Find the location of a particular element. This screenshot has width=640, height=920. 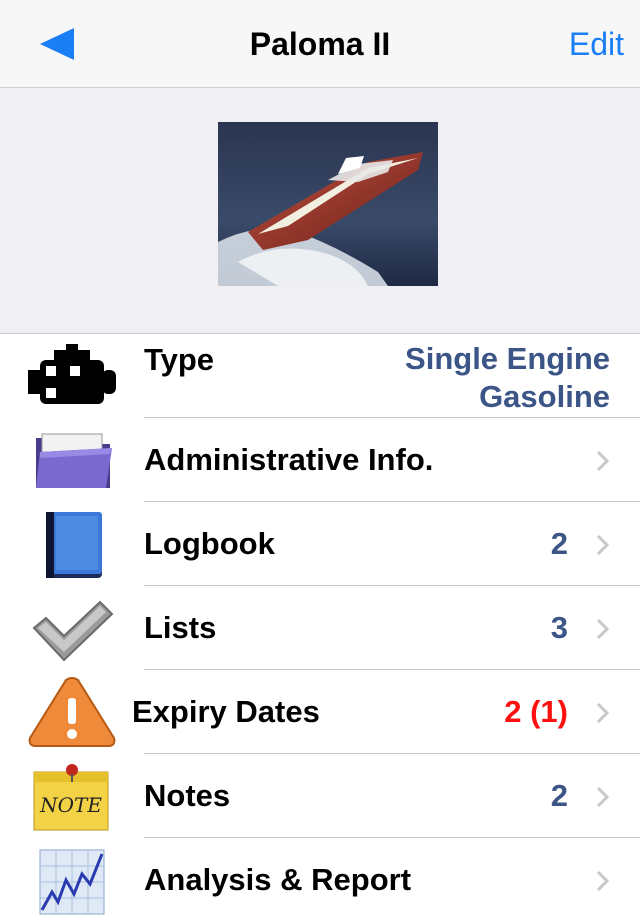

expiry-dates-row: Expiry Dates 2 (1) is located at coordinates (320, 712).